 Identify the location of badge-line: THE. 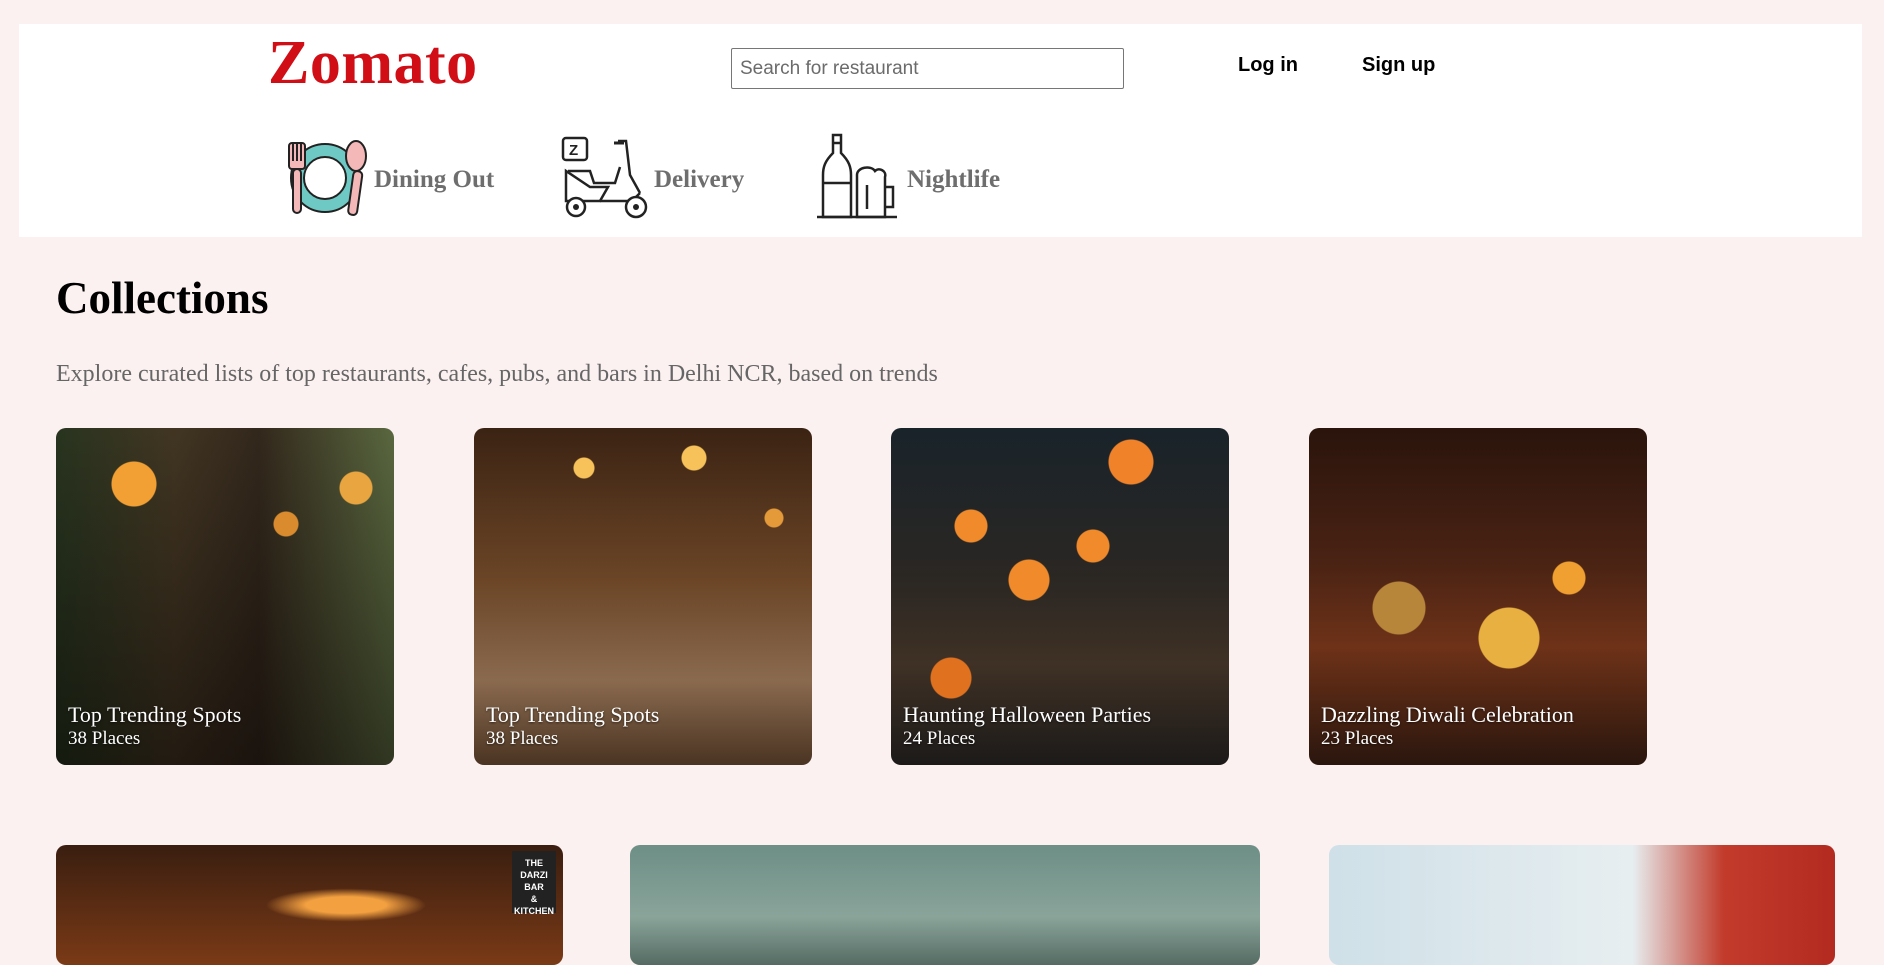
(534, 863).